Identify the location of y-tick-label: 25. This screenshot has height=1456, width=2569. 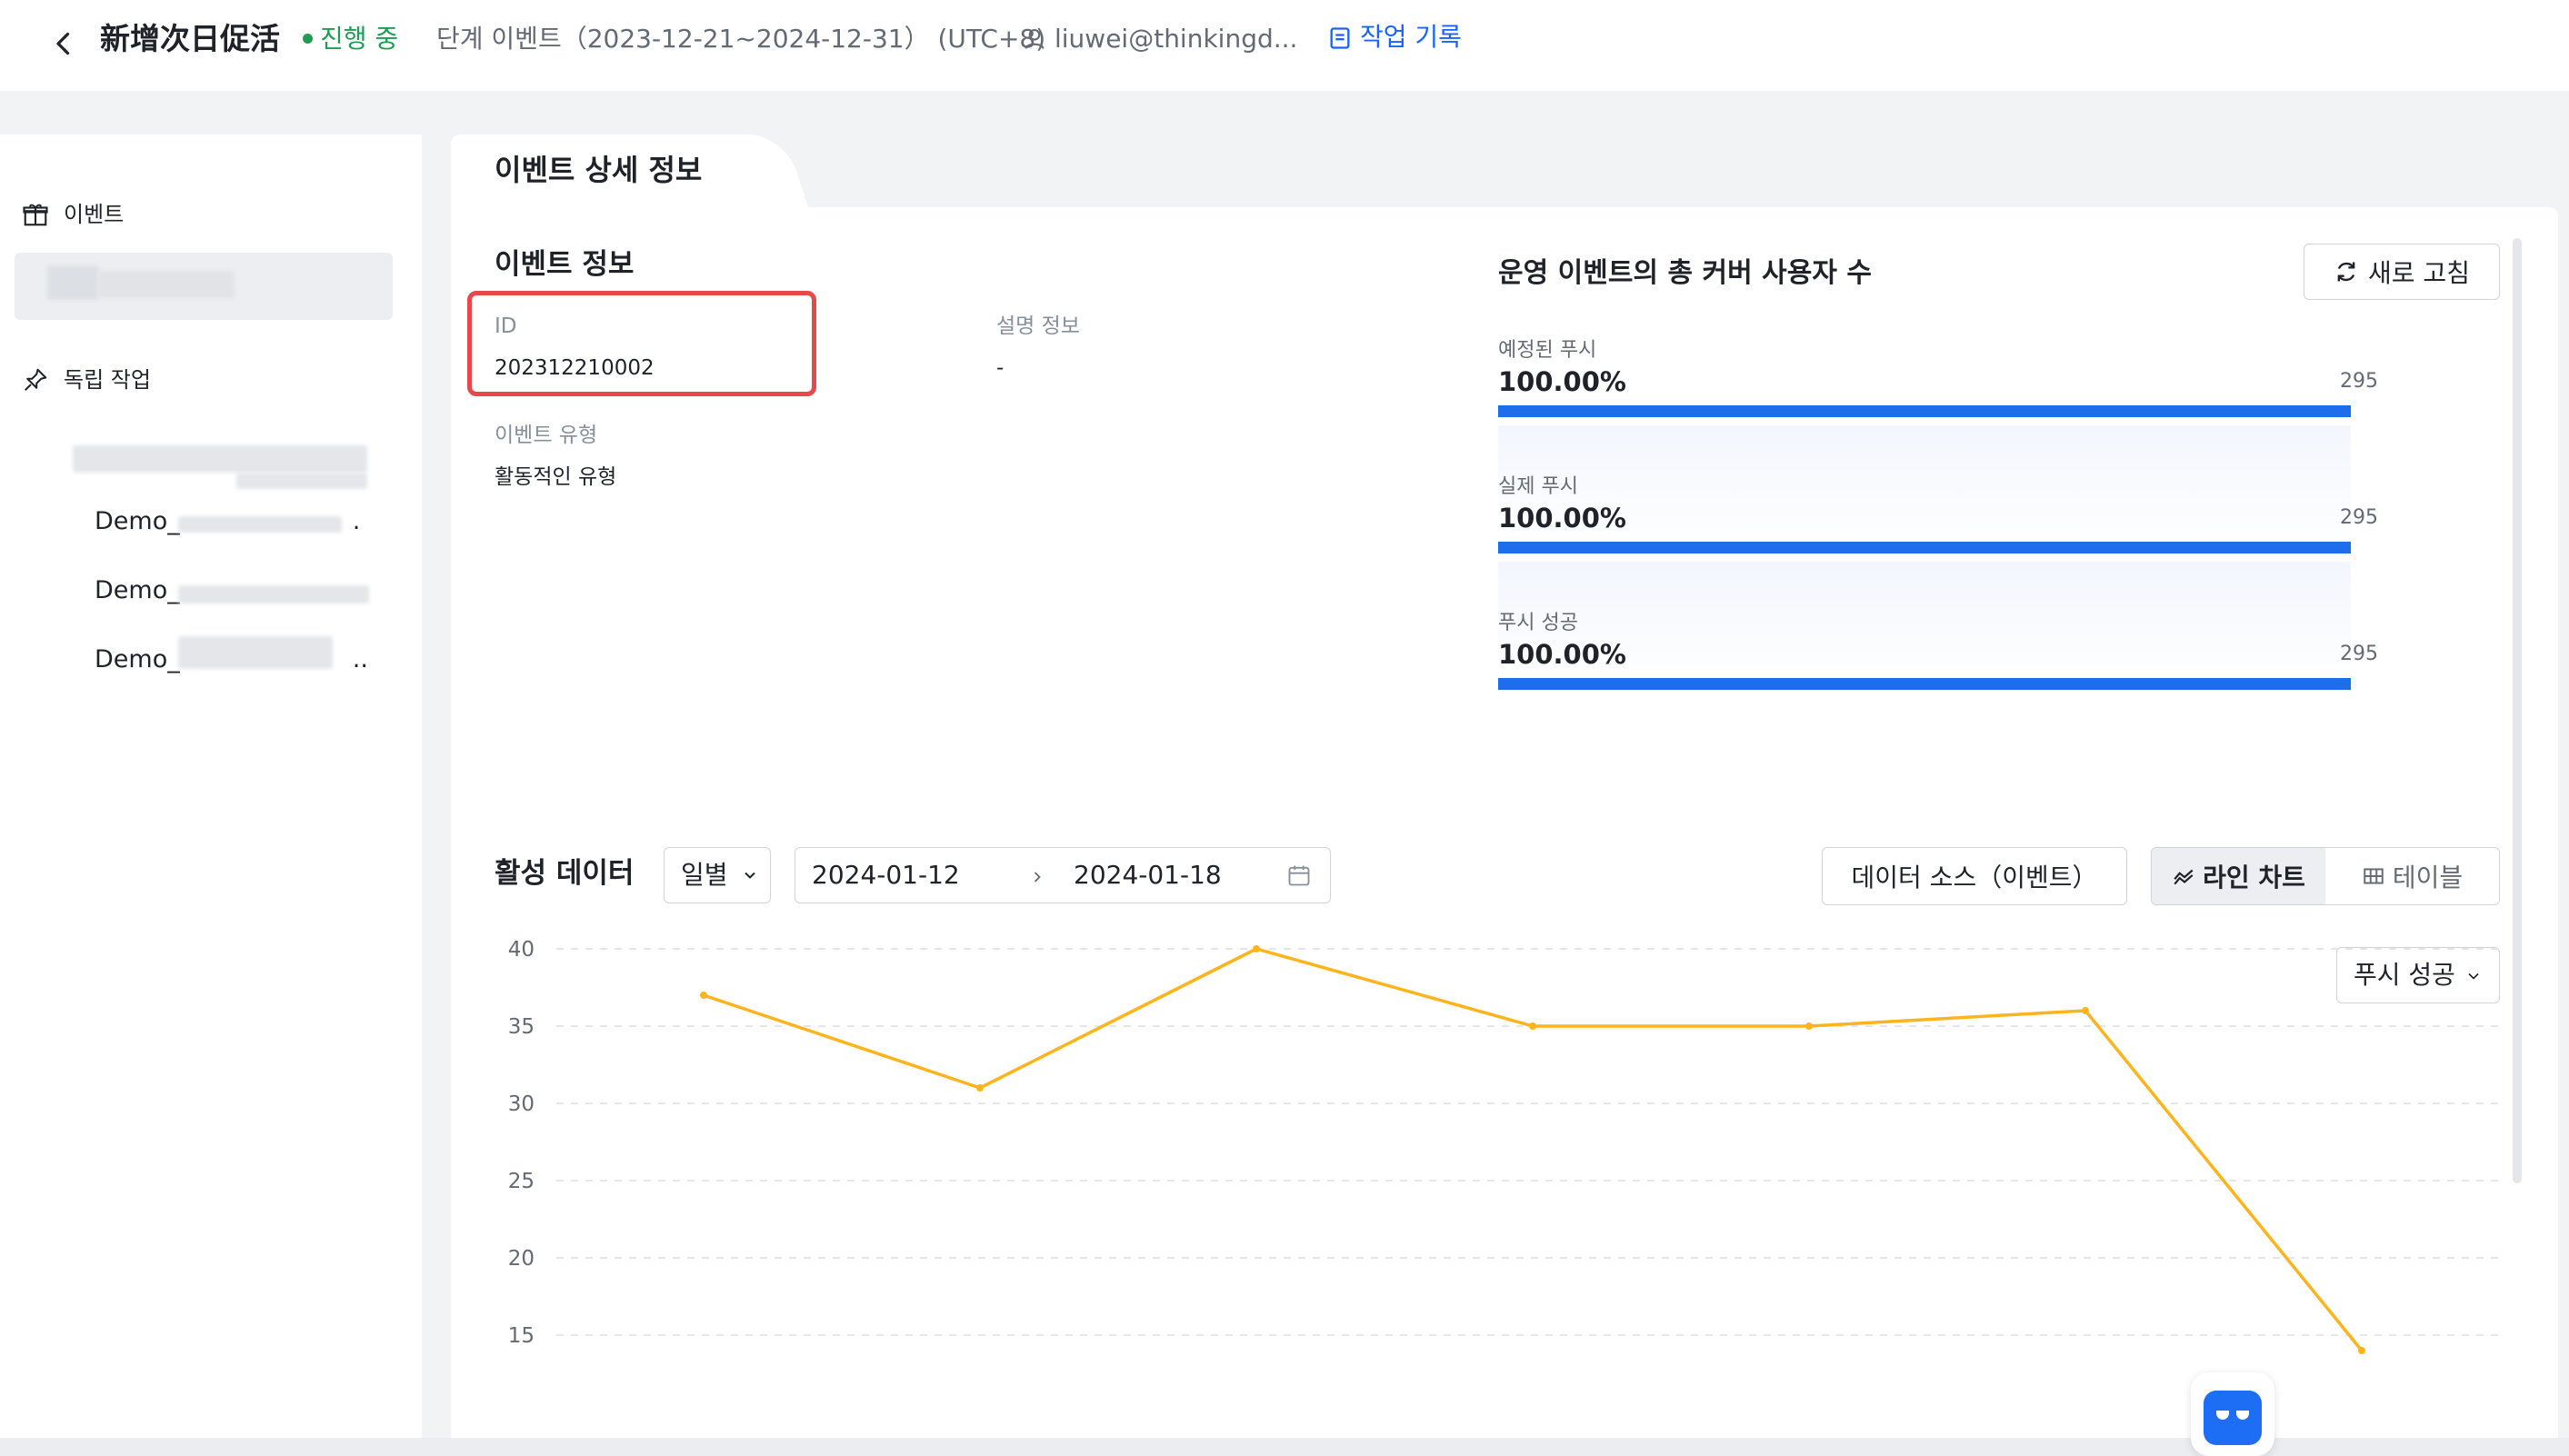
(521, 1182).